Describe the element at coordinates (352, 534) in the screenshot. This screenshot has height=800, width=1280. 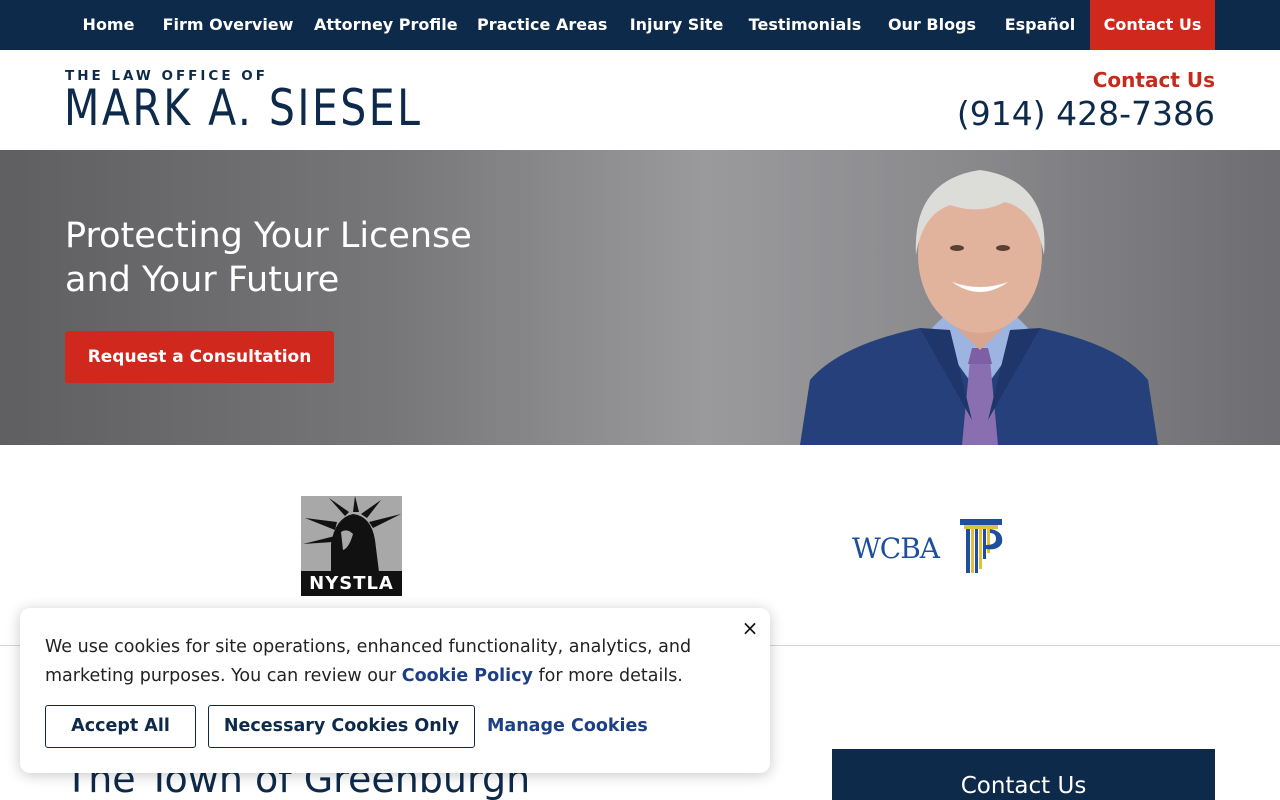
I see `statue-of-liberty-icon` at that location.